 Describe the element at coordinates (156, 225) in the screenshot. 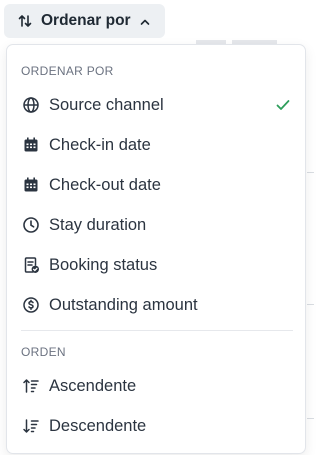

I see `sort-option-stay-duration: Stay duration` at that location.